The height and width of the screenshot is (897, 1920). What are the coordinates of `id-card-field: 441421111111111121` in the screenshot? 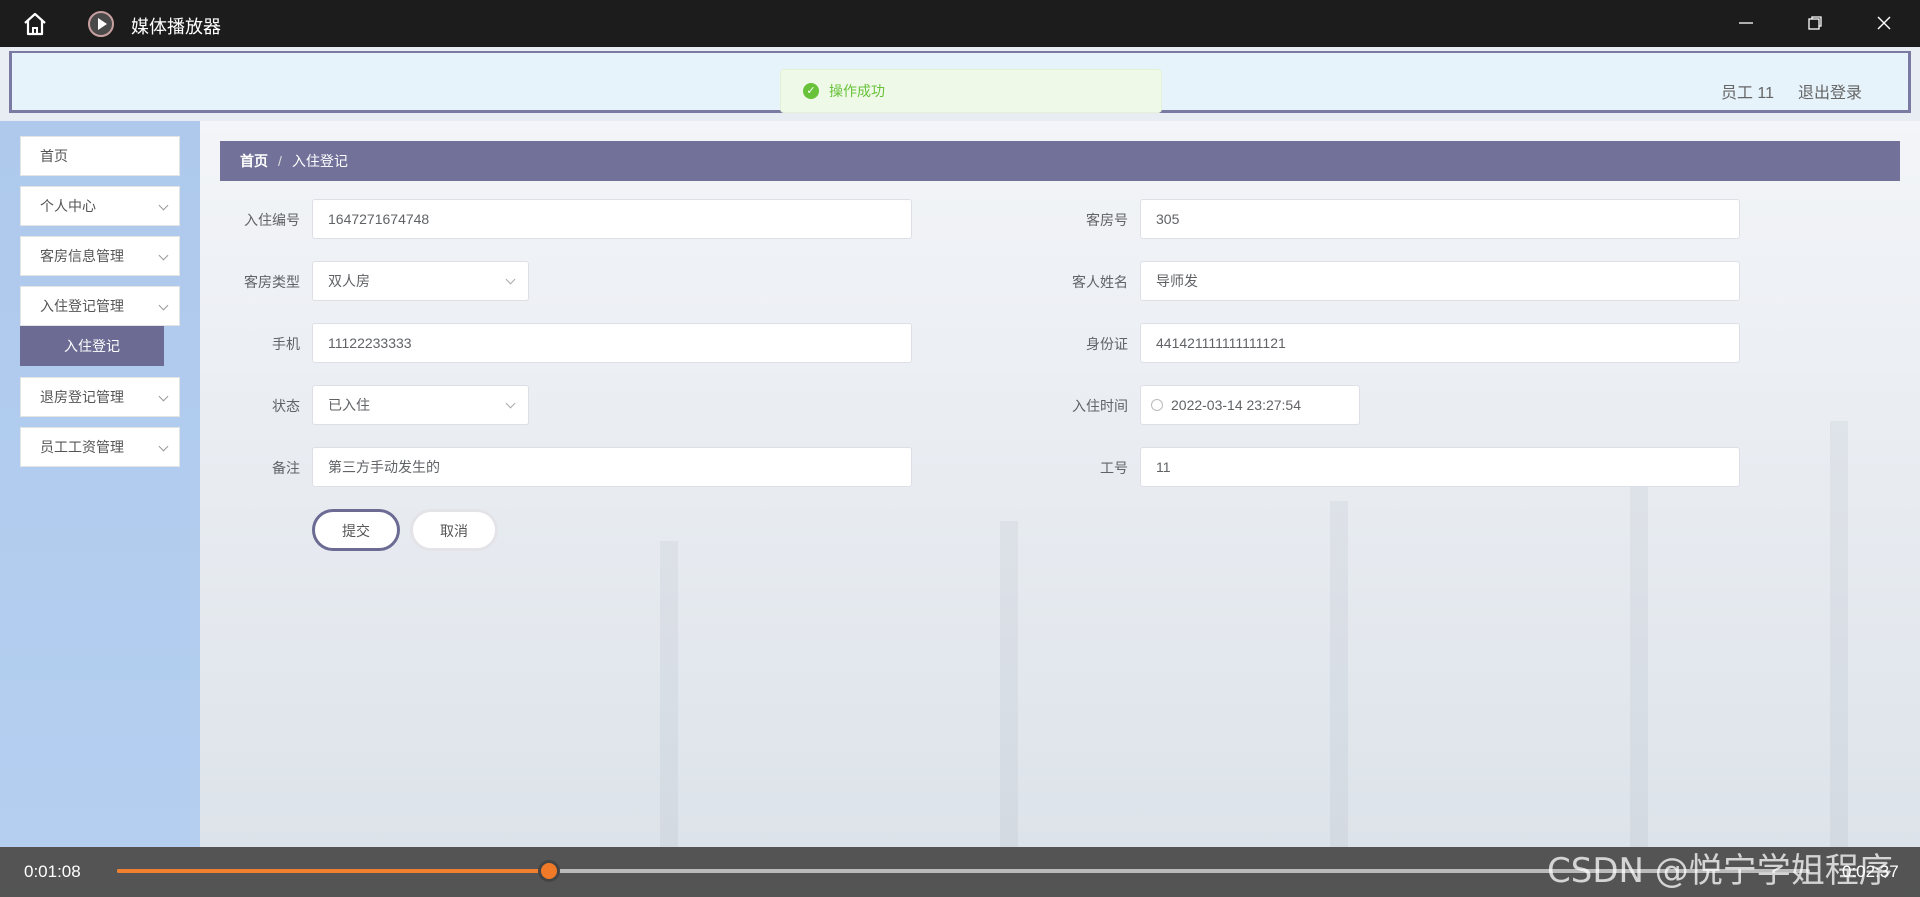 It's located at (1440, 343).